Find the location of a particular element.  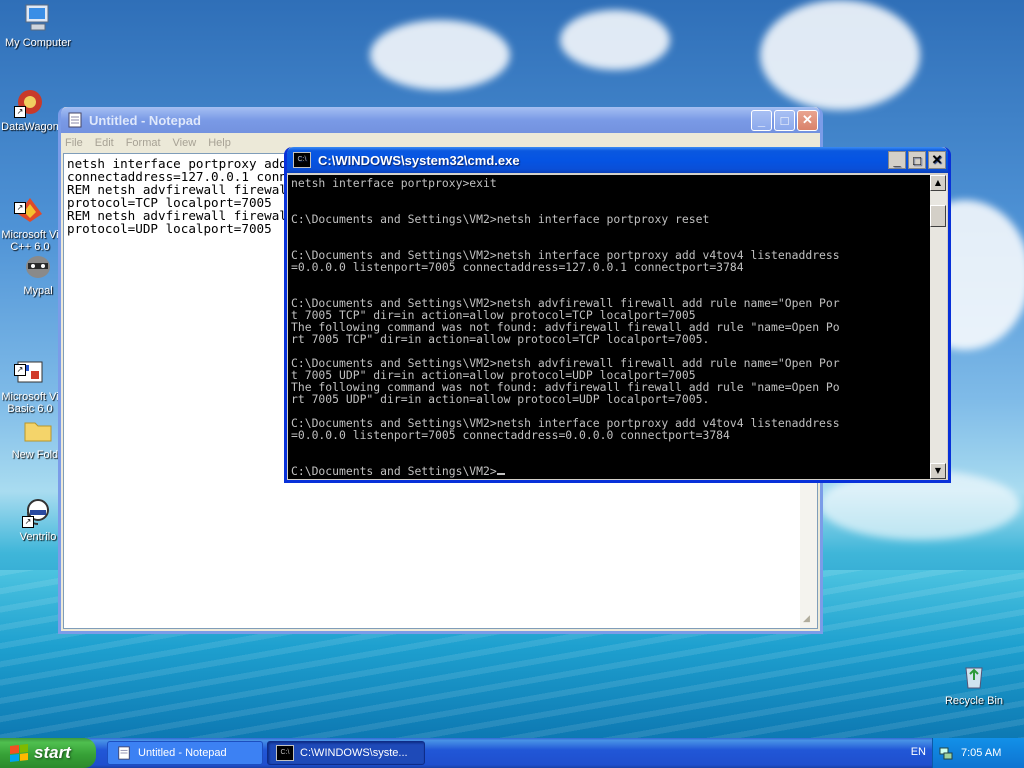

clock: 7:05 AM is located at coordinates (981, 753).